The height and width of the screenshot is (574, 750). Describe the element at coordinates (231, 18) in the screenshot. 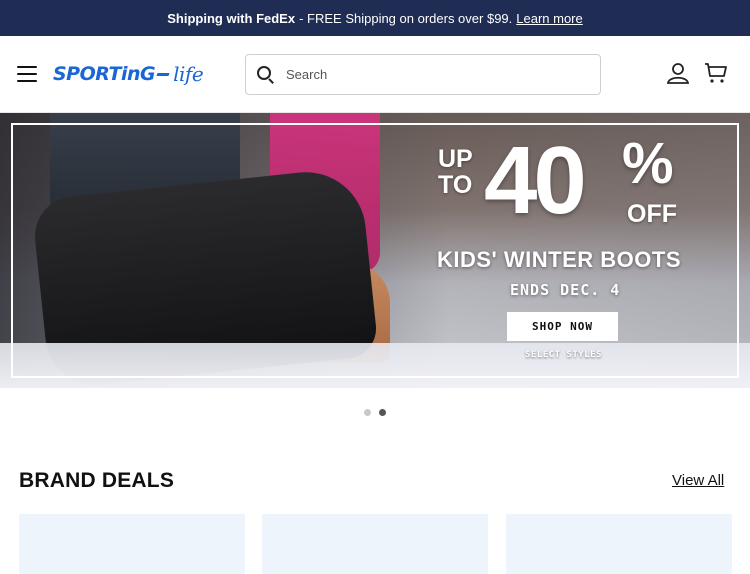

I see `promo-bold-text: Shipping with FedEx` at that location.